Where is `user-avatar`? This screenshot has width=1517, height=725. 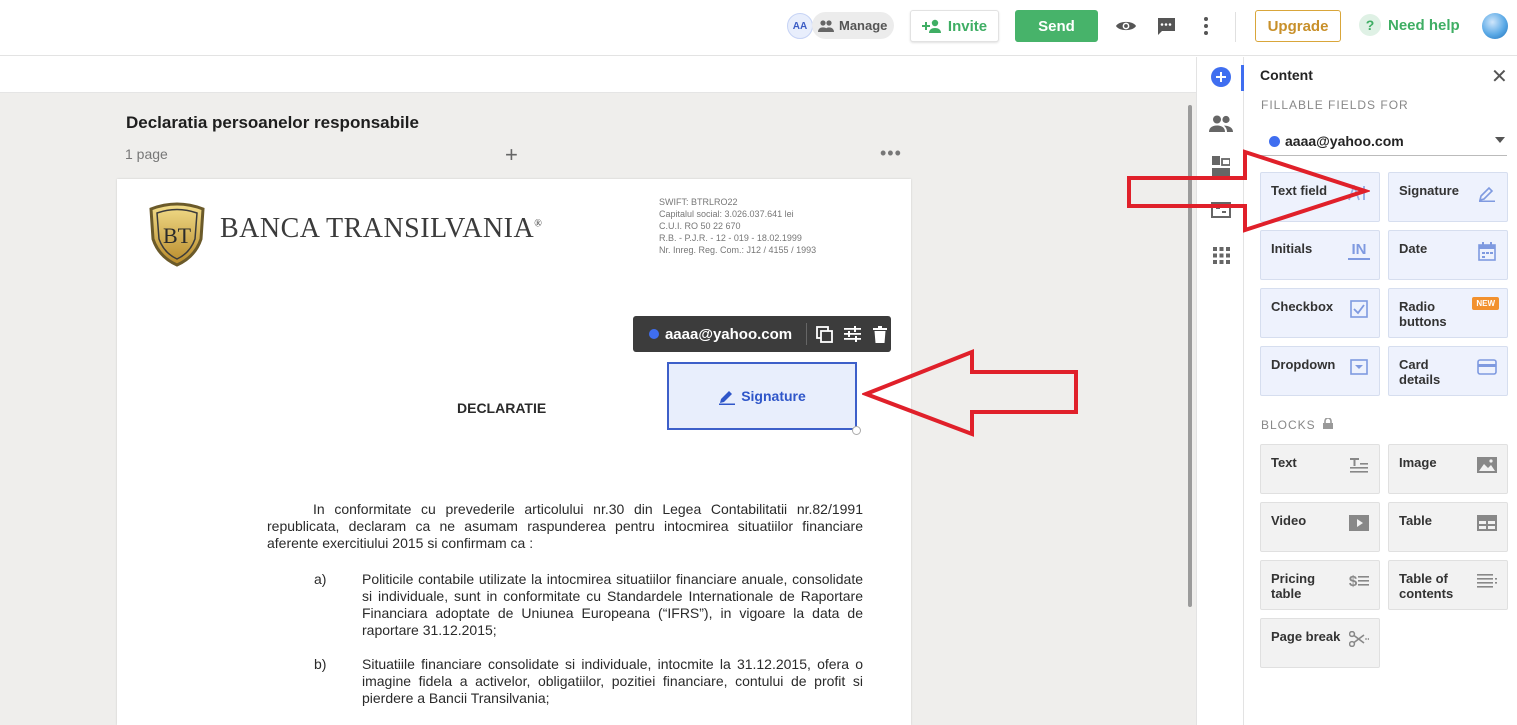 user-avatar is located at coordinates (1495, 26).